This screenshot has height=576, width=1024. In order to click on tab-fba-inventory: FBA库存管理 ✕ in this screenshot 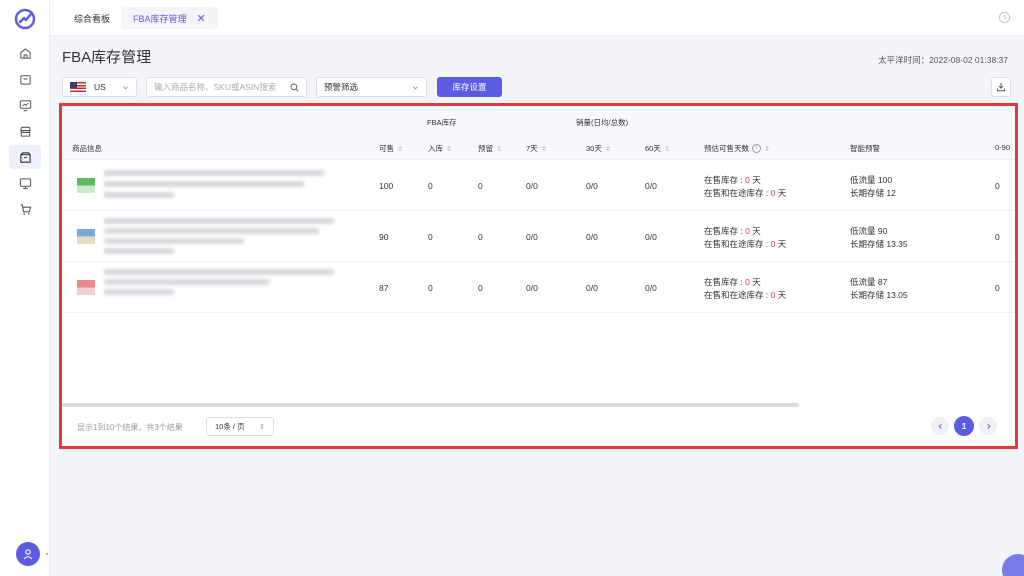, I will do `click(169, 18)`.